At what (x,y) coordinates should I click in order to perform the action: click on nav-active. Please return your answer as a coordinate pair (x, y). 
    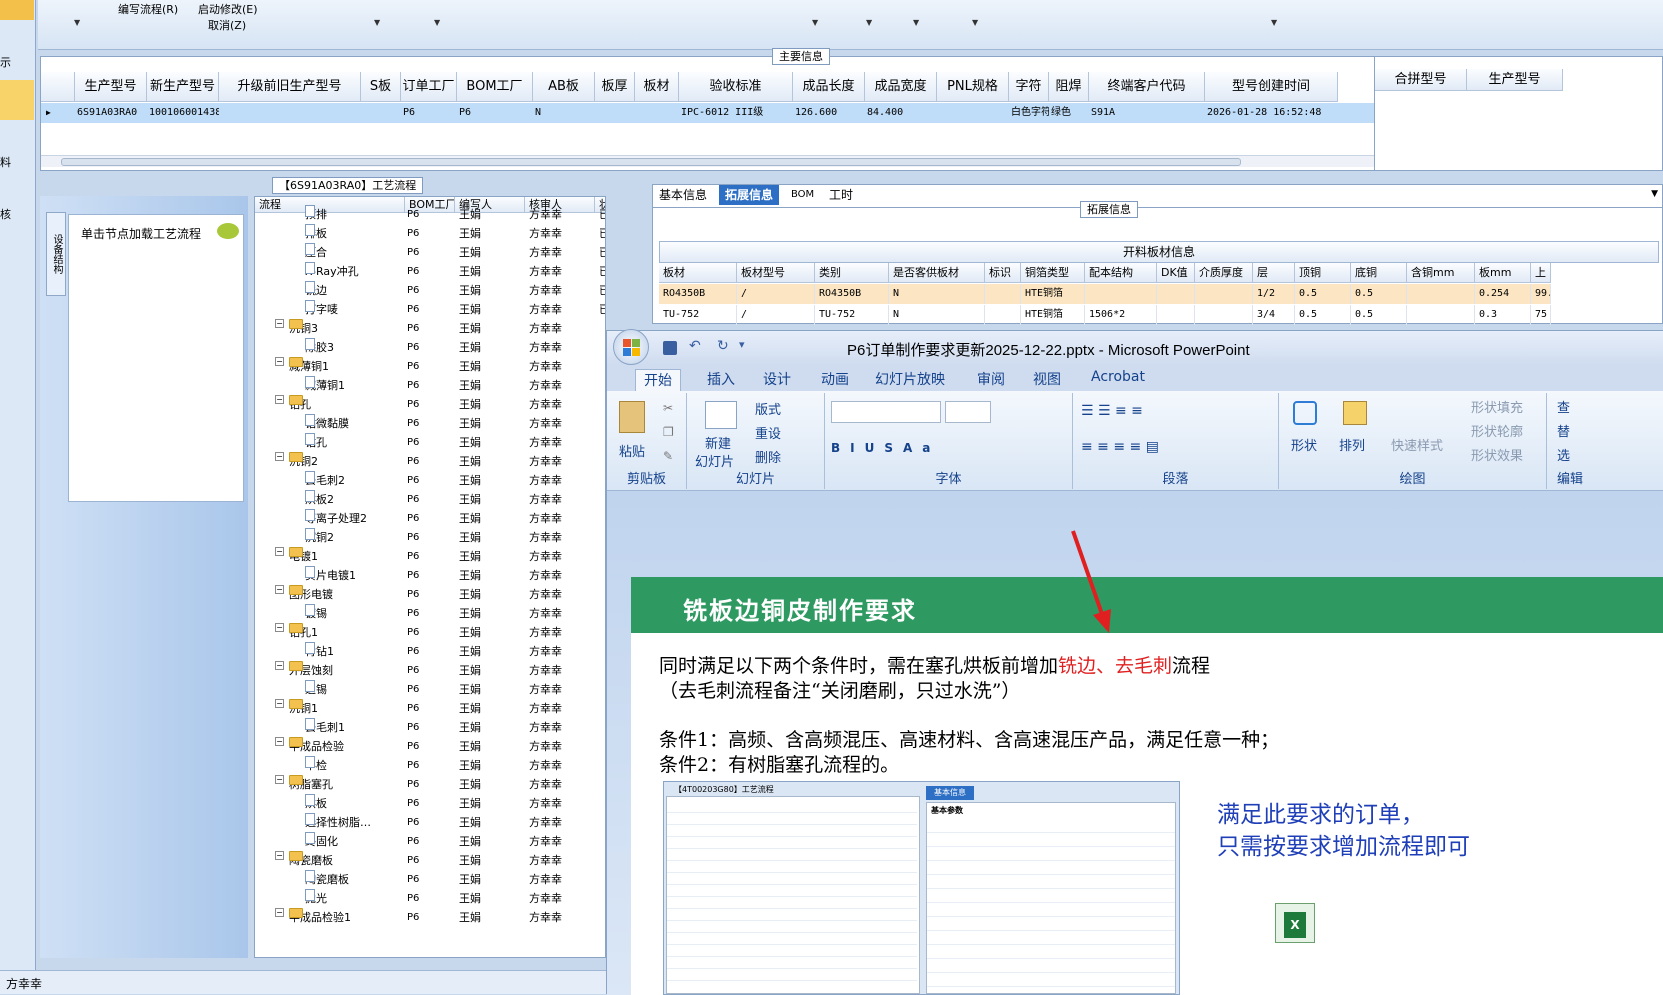
    Looking at the image, I should click on (17, 100).